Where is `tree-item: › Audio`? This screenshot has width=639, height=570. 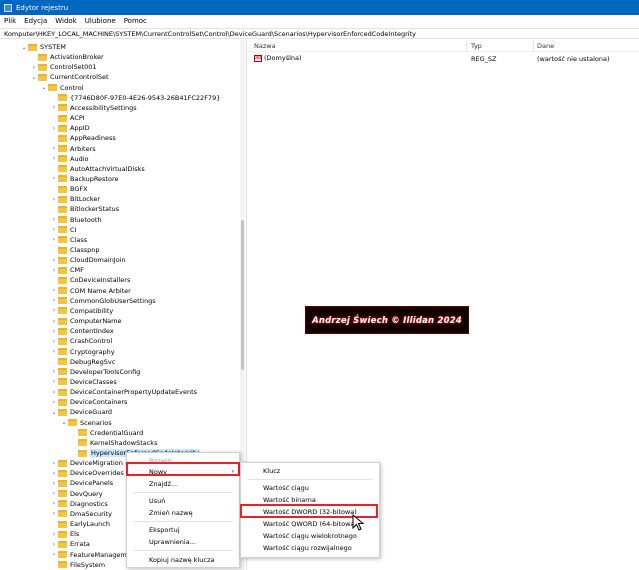
tree-item: › Audio is located at coordinates (69, 159).